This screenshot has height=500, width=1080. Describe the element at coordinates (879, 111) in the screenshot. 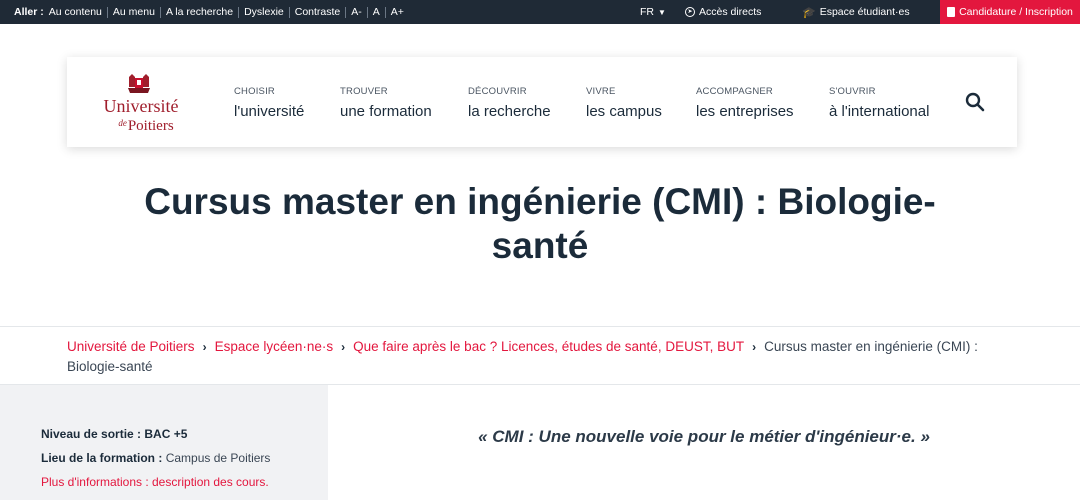

I see `nav-label: à l'international` at that location.